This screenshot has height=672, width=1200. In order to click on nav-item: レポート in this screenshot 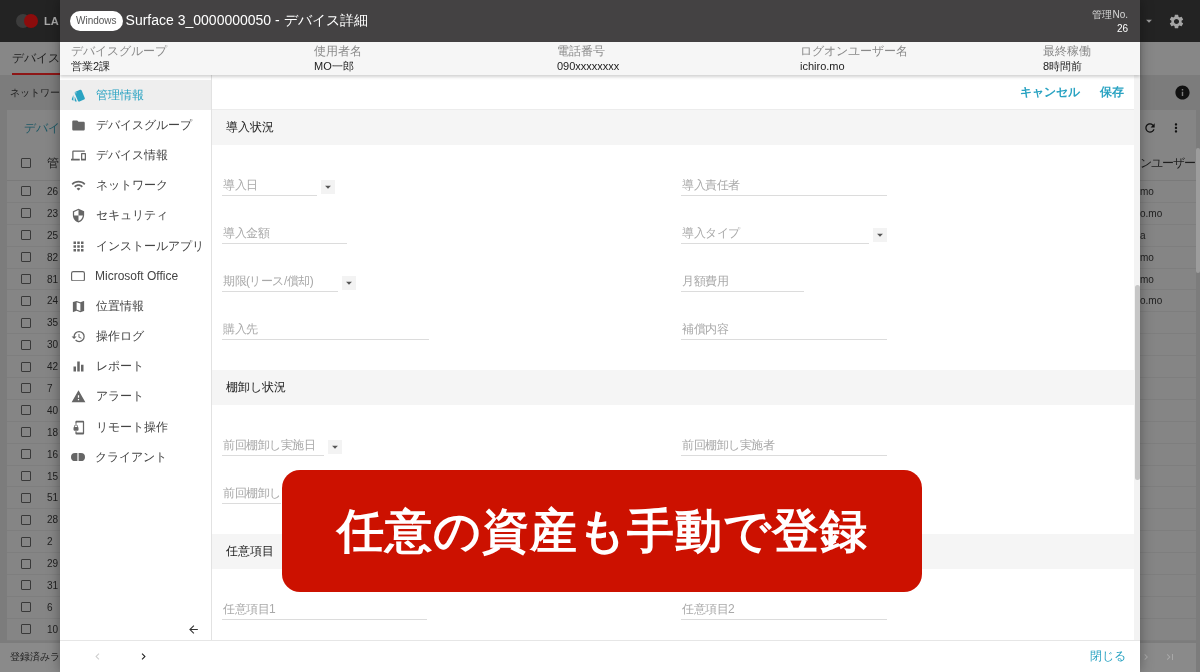, I will do `click(135, 366)`.